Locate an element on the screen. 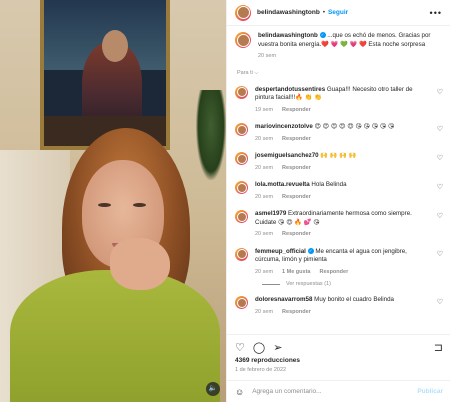 The height and width of the screenshot is (402, 450). replies-line is located at coordinates (271, 284).